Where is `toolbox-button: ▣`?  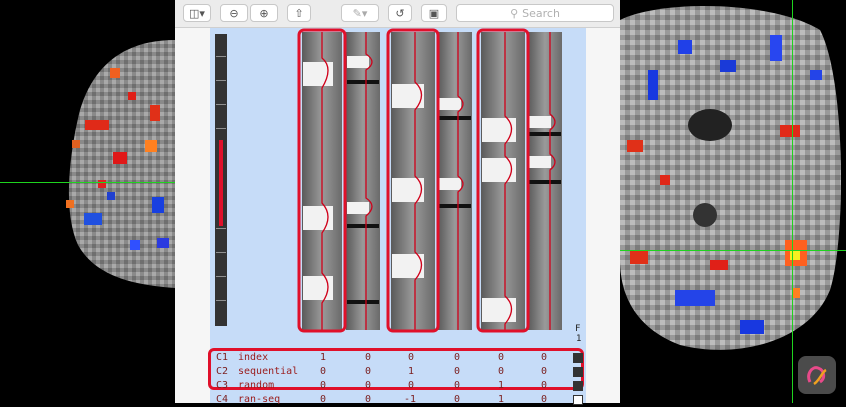 toolbox-button: ▣ is located at coordinates (434, 13).